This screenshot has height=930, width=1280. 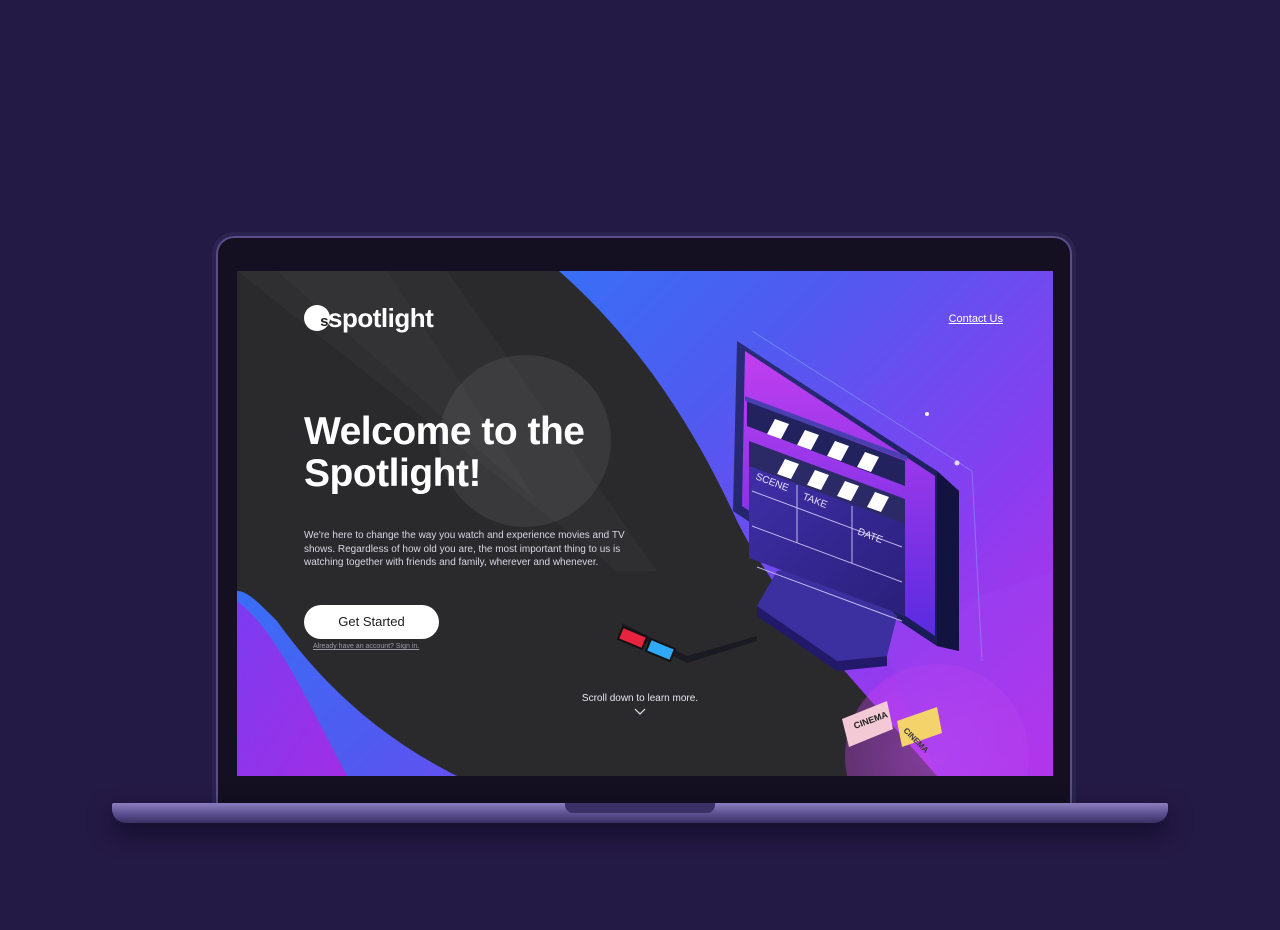 What do you see at coordinates (640, 808) in the screenshot?
I see `laptop-notch` at bounding box center [640, 808].